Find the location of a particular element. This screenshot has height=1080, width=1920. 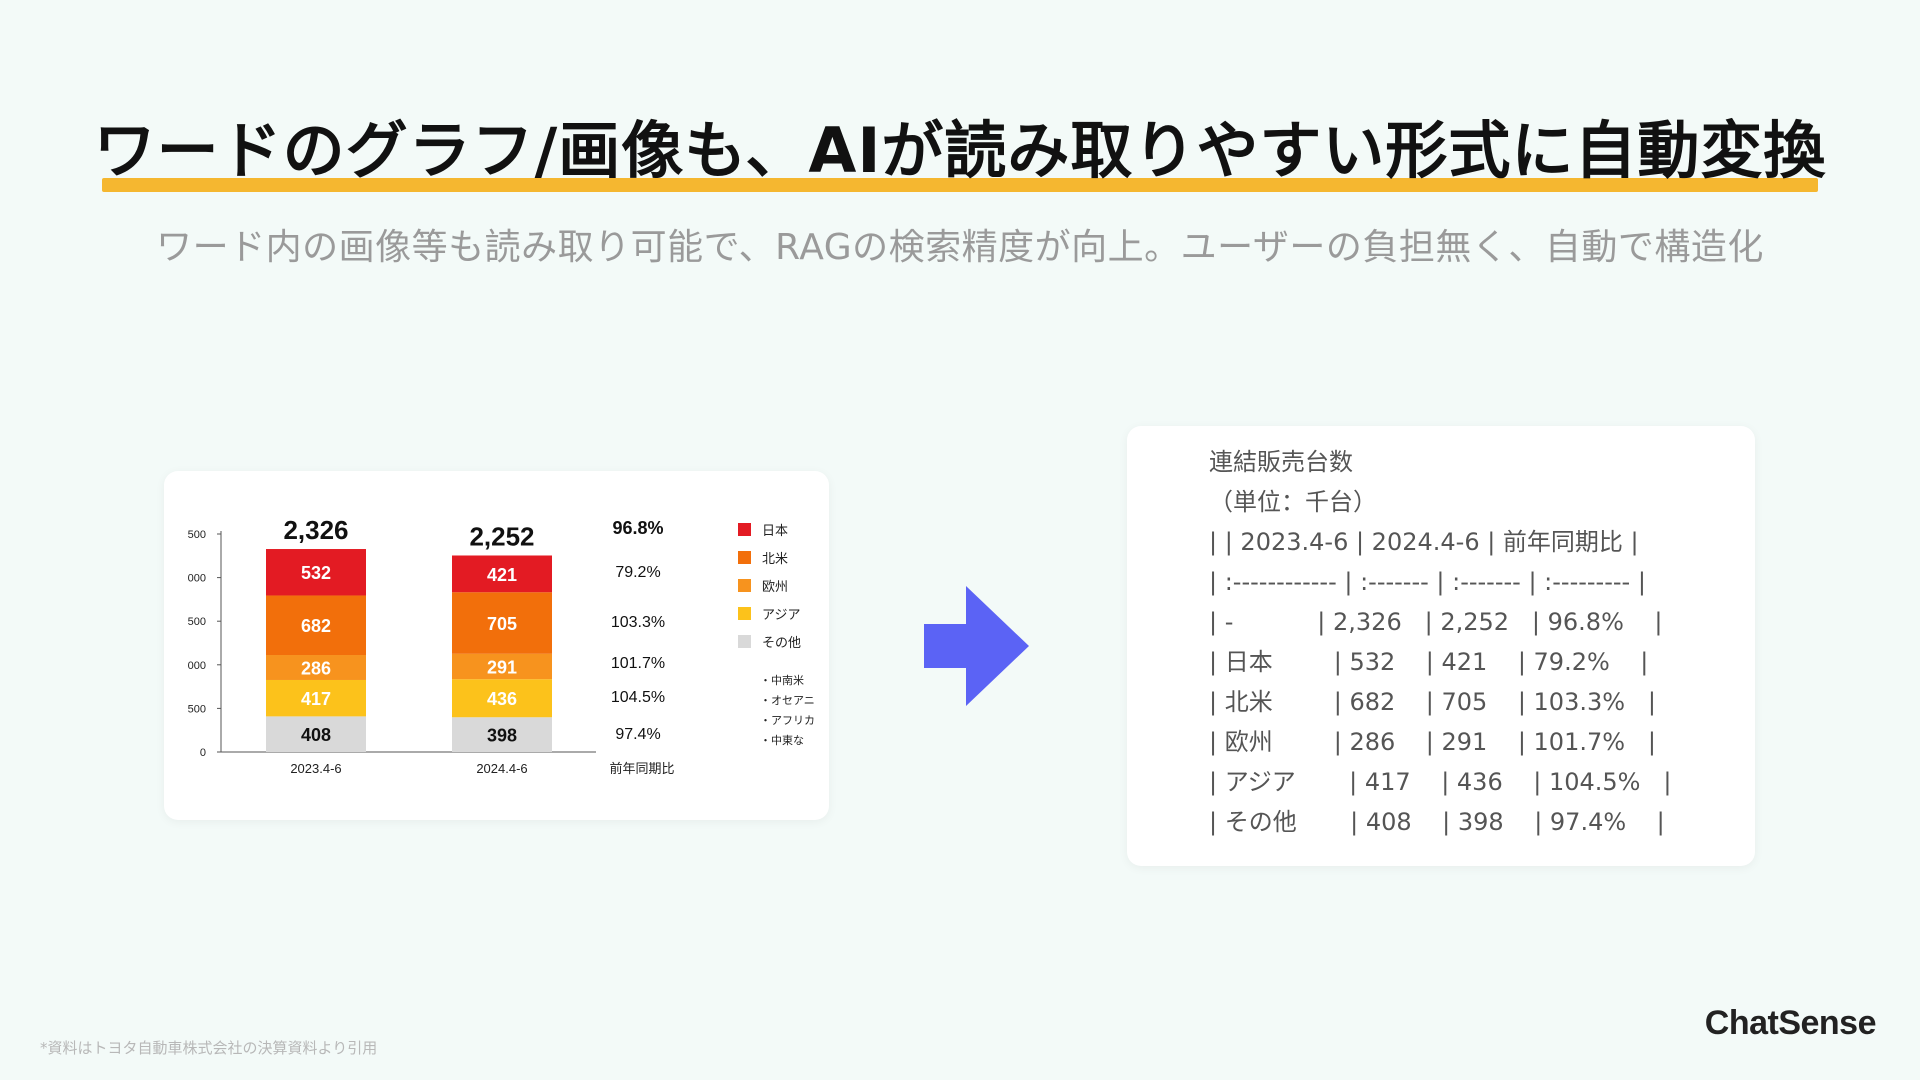

markdown-line: | 北米 | 682 | 705 | 103.3% | is located at coordinates (1433, 702).